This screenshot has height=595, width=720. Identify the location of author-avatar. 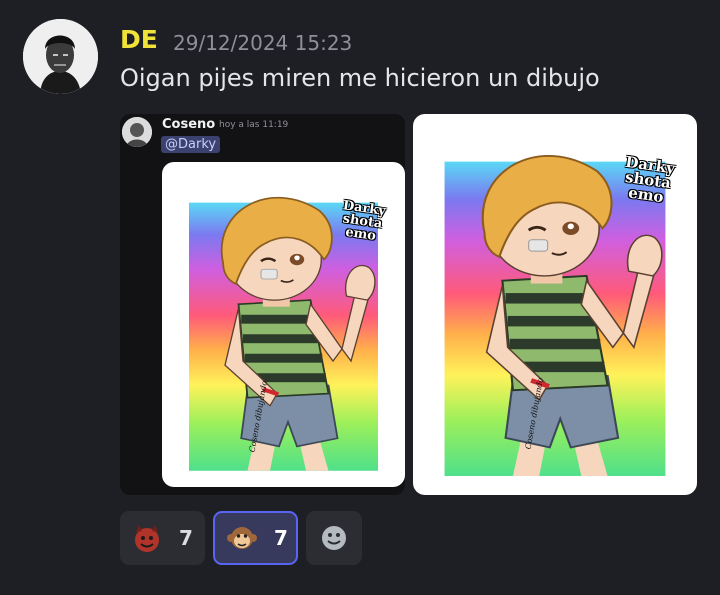
(60, 56).